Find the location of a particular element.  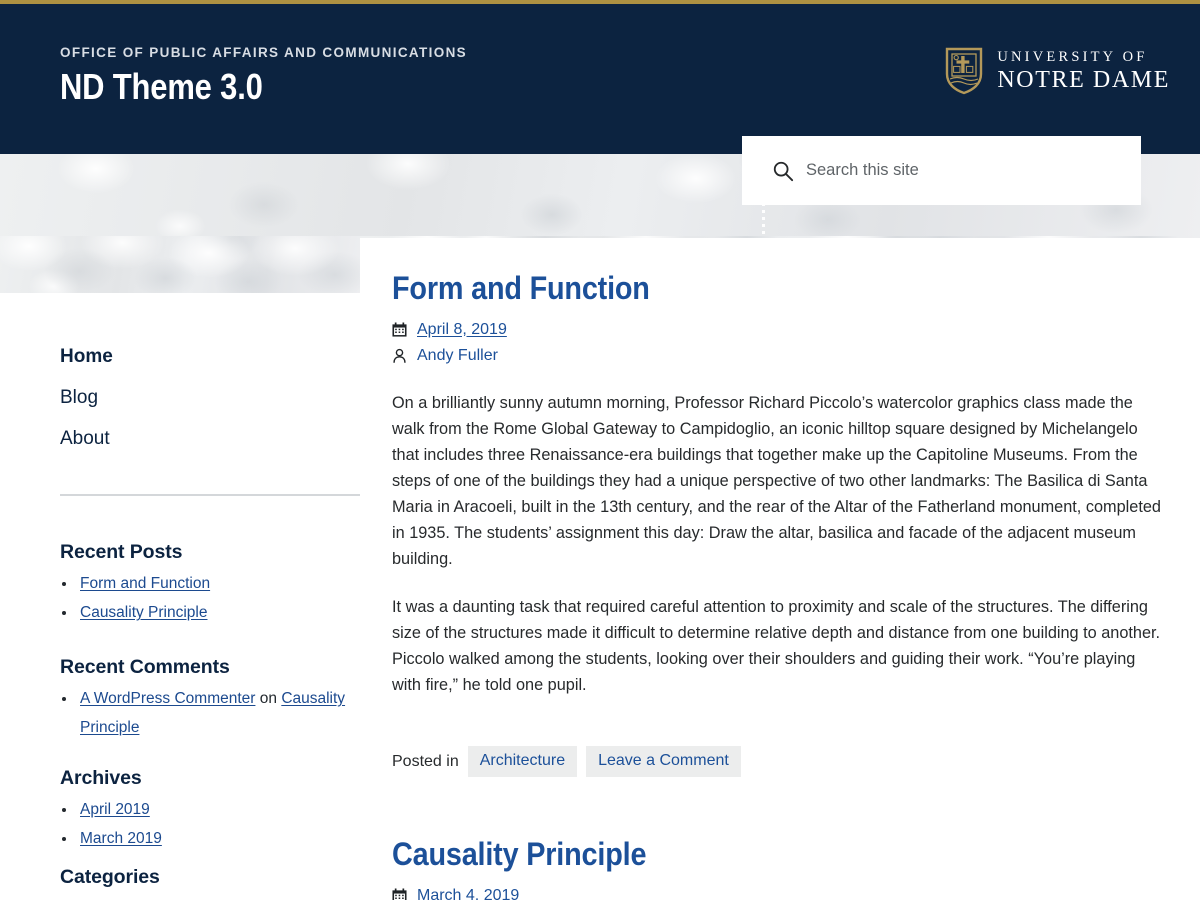

sidebar-item-home: Home is located at coordinates (180, 356).